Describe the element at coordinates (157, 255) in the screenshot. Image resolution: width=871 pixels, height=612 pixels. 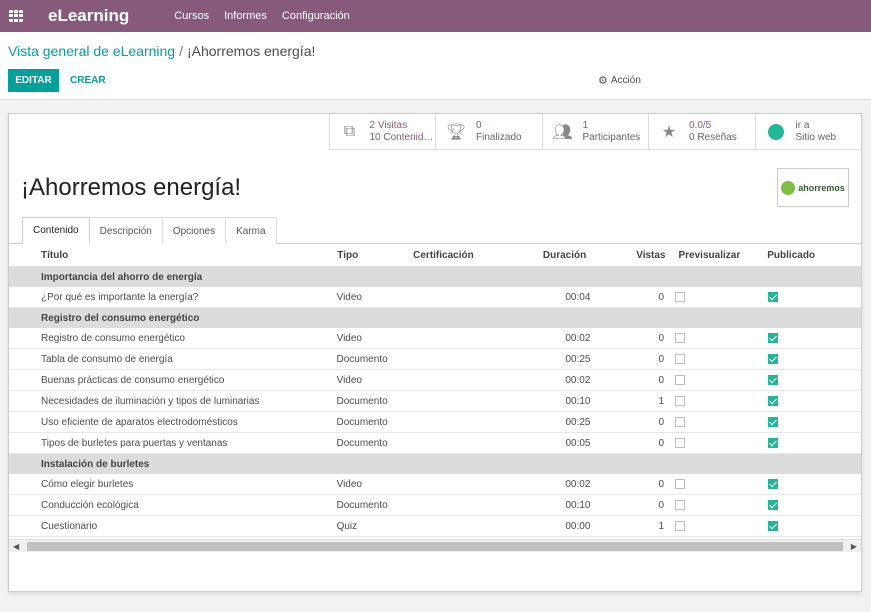
I see `column-header-title: Título` at that location.